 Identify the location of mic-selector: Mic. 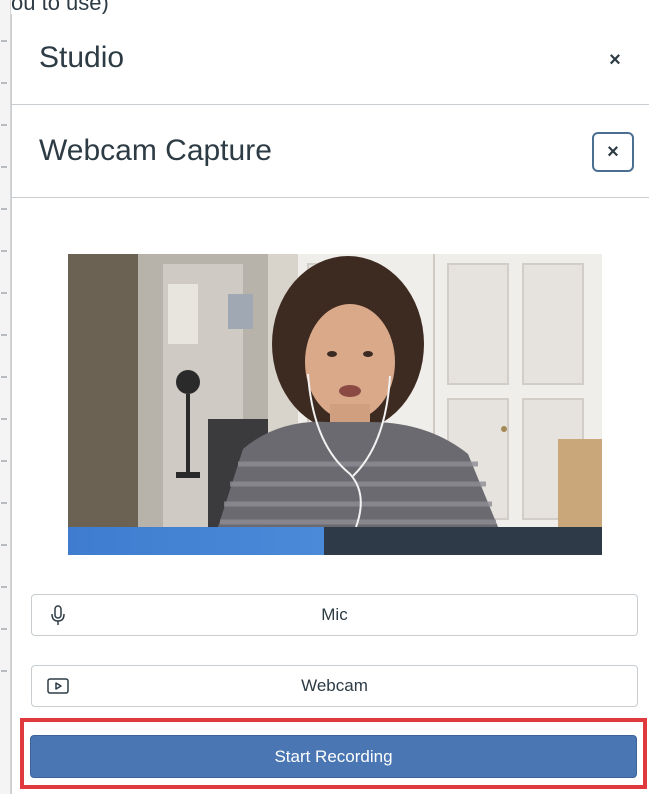
(334, 615).